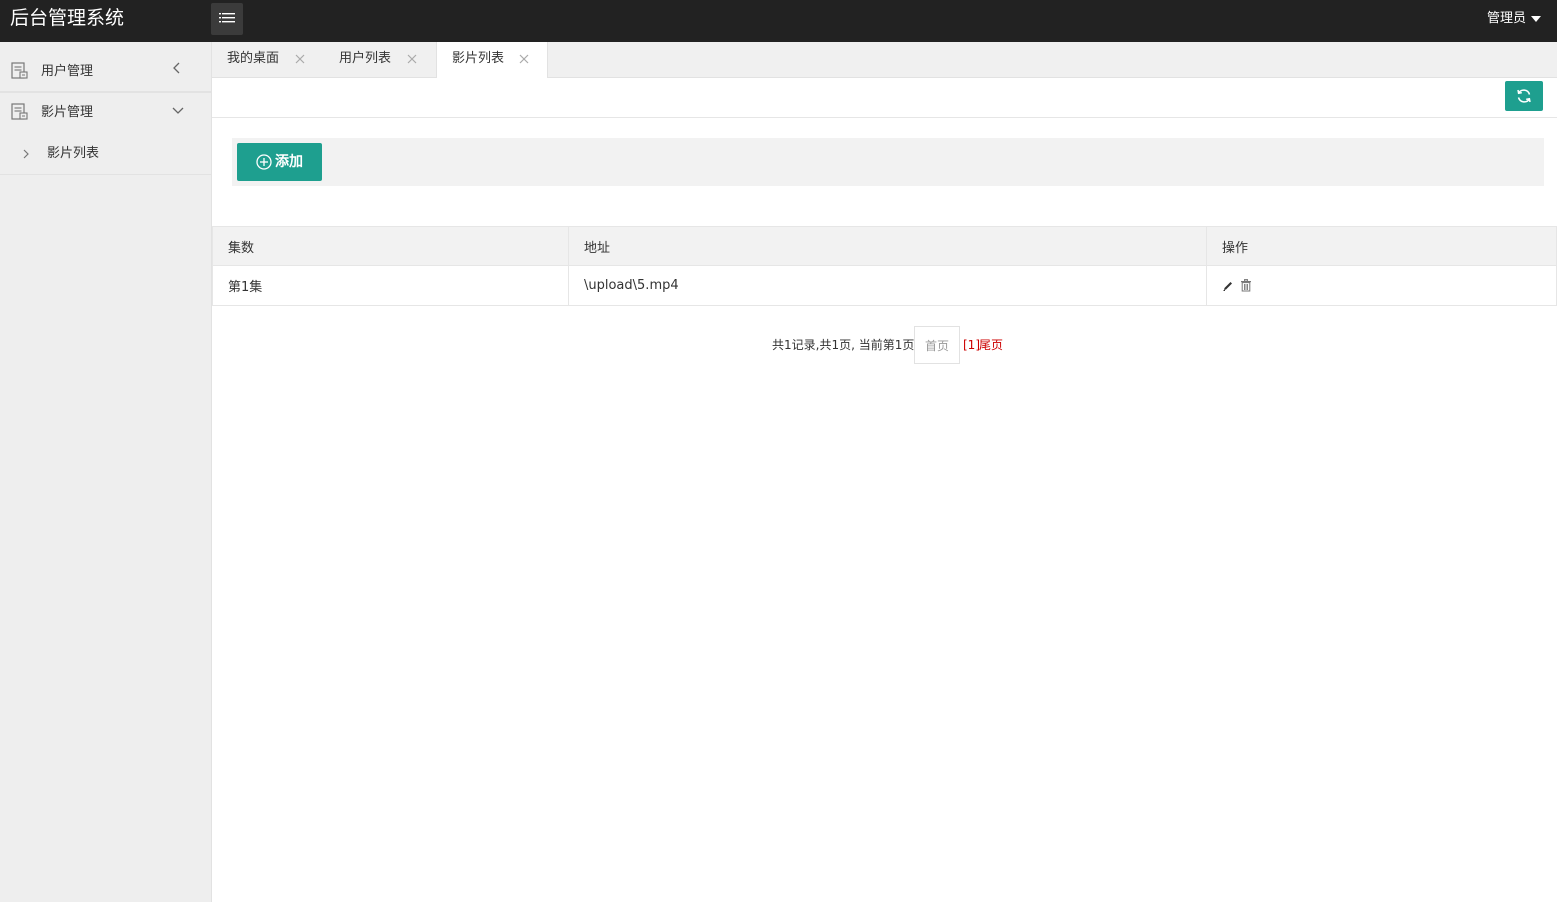 The width and height of the screenshot is (1557, 902). Describe the element at coordinates (1381, 246) in the screenshot. I see `column-header-operations: 操作` at that location.